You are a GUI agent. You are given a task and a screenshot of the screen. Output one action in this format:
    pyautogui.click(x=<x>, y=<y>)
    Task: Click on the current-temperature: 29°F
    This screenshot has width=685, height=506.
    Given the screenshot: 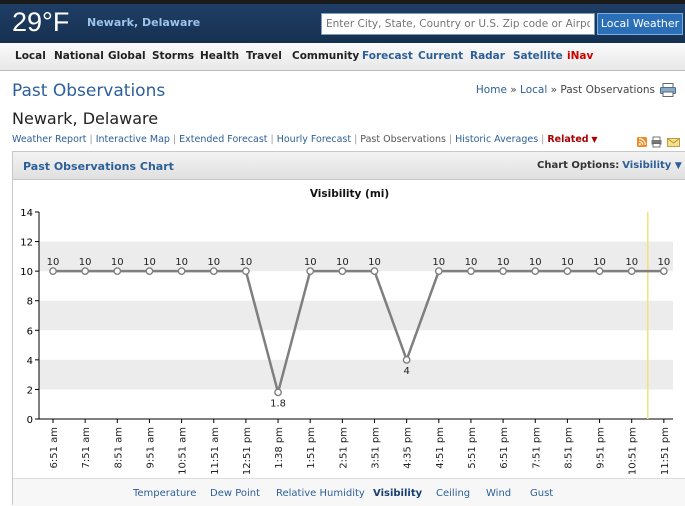 What is the action you would take?
    pyautogui.click(x=41, y=22)
    